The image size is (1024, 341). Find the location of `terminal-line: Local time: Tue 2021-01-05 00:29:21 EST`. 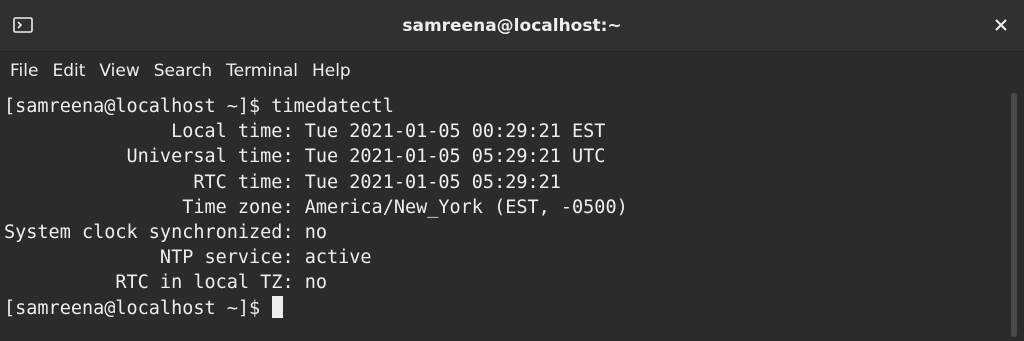

terminal-line: Local time: Tue 2021-01-05 00:29:21 EST is located at coordinates (305, 132).